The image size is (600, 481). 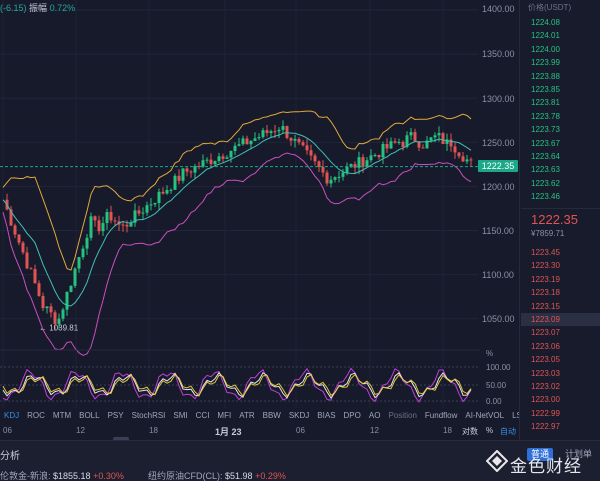 What do you see at coordinates (116, 416) in the screenshot?
I see `tab-psy: PSY` at bounding box center [116, 416].